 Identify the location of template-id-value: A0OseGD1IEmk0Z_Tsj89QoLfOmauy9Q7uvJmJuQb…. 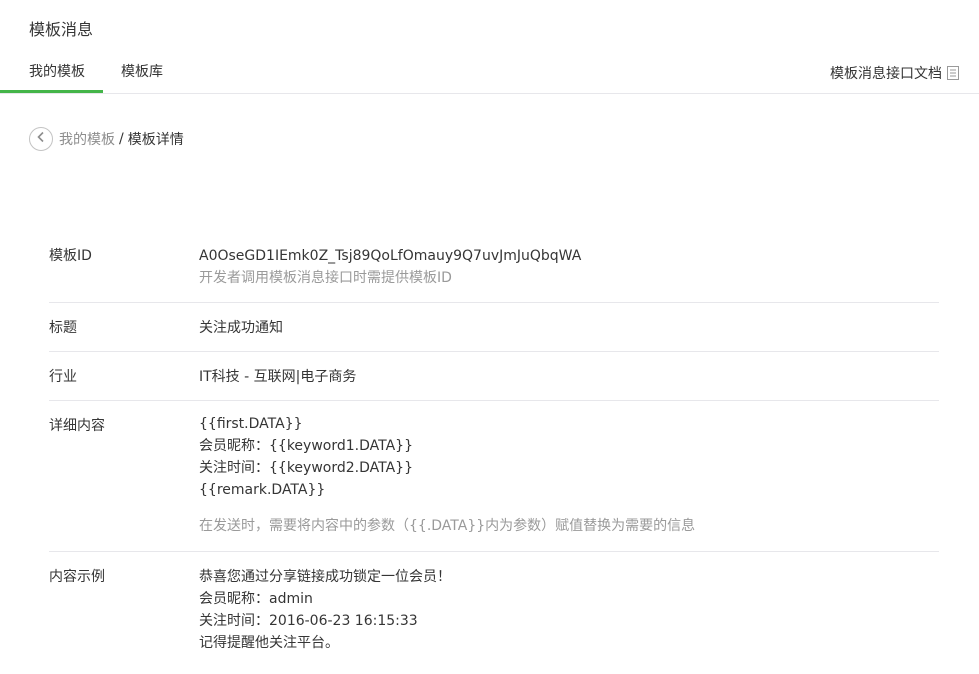
(390, 256).